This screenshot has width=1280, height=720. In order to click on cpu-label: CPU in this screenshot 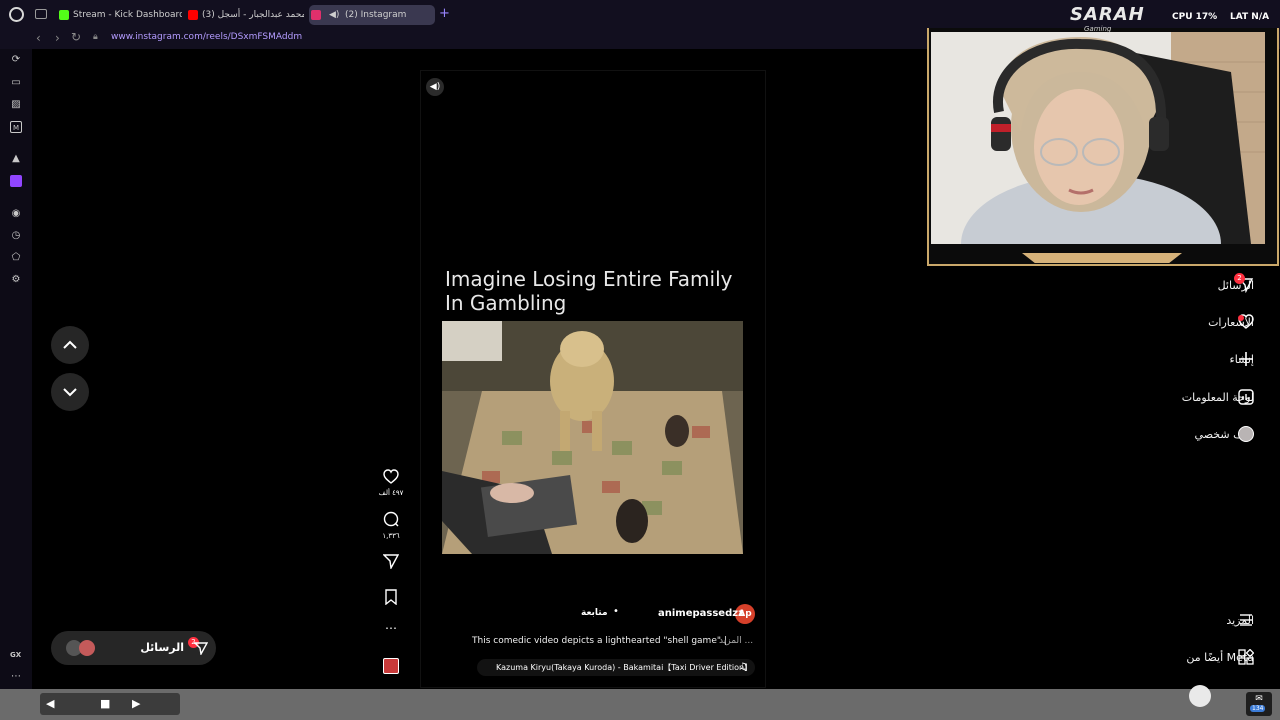, I will do `click(1182, 17)`.